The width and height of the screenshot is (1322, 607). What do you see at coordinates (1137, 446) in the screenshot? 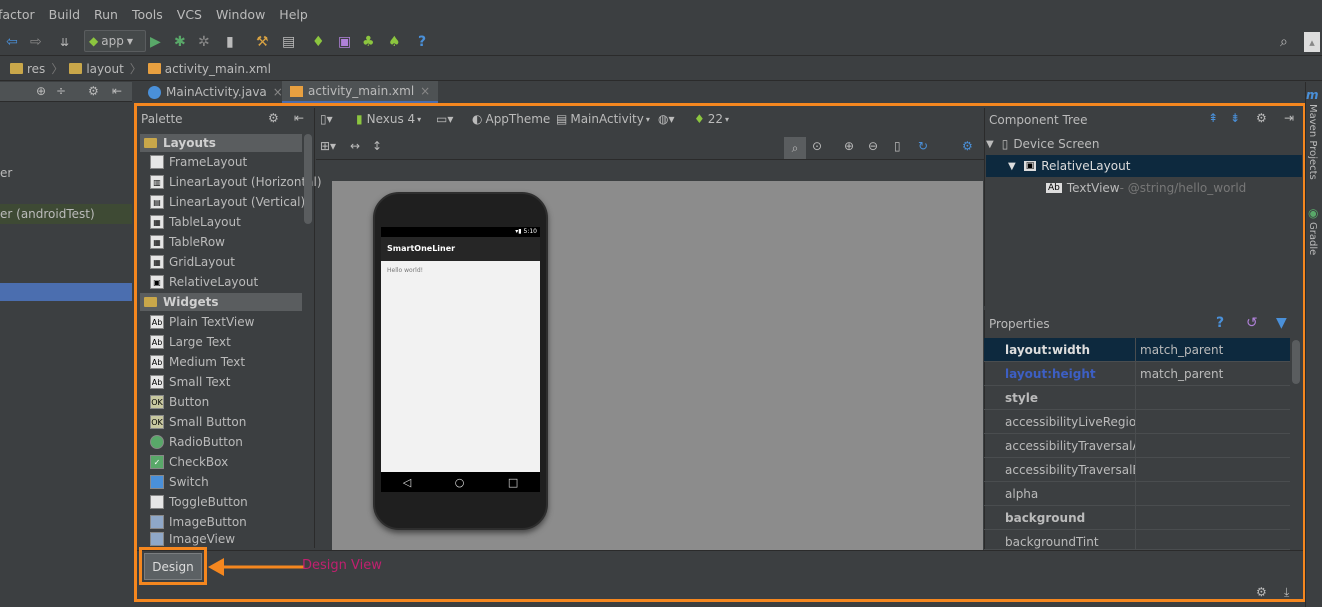
I see `property-row: accessibilityTraversalAfte` at bounding box center [1137, 446].